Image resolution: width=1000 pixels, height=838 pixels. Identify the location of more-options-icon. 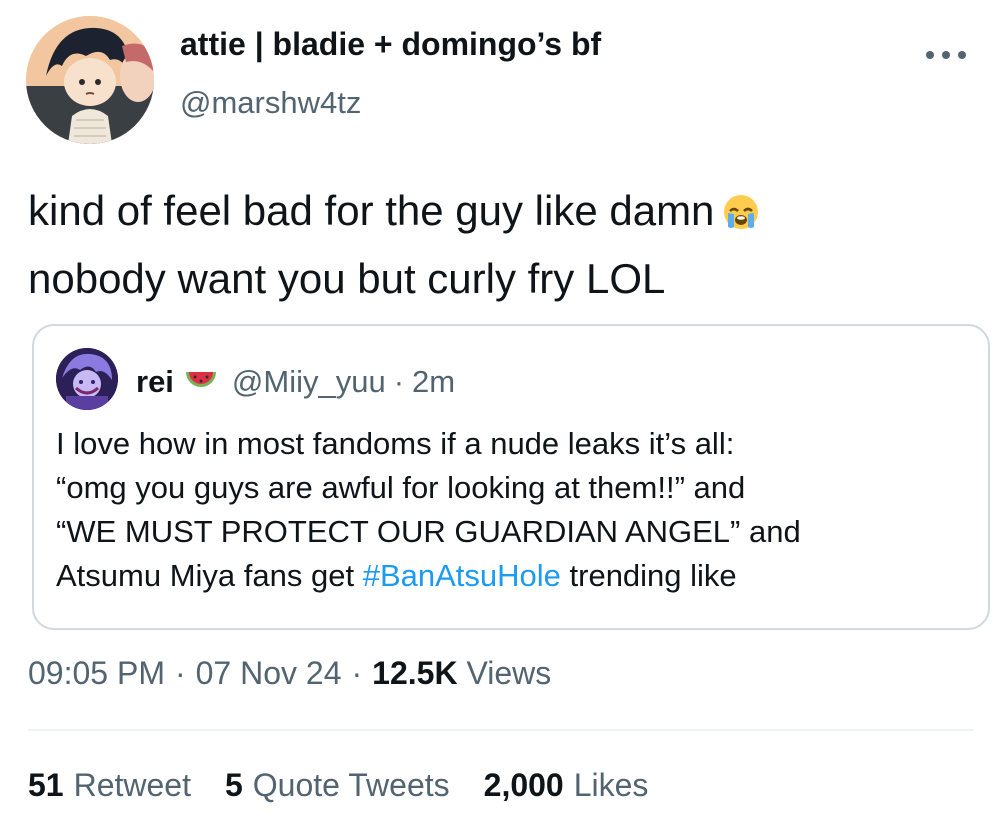
(946, 55).